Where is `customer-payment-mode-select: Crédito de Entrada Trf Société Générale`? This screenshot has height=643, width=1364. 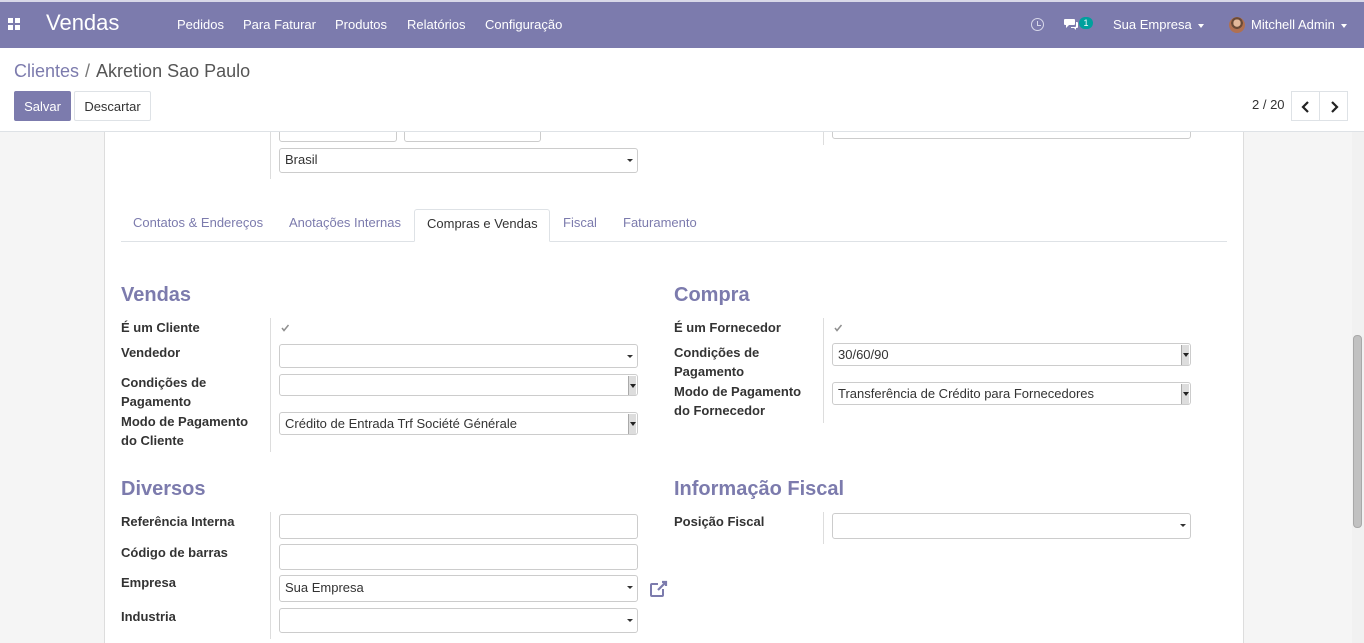 customer-payment-mode-select: Crédito de Entrada Trf Société Générale is located at coordinates (458, 423).